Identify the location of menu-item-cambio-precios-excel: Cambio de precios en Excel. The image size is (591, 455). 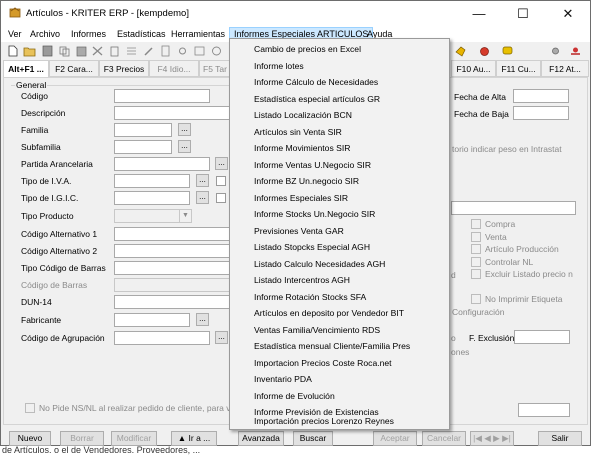
(339, 49).